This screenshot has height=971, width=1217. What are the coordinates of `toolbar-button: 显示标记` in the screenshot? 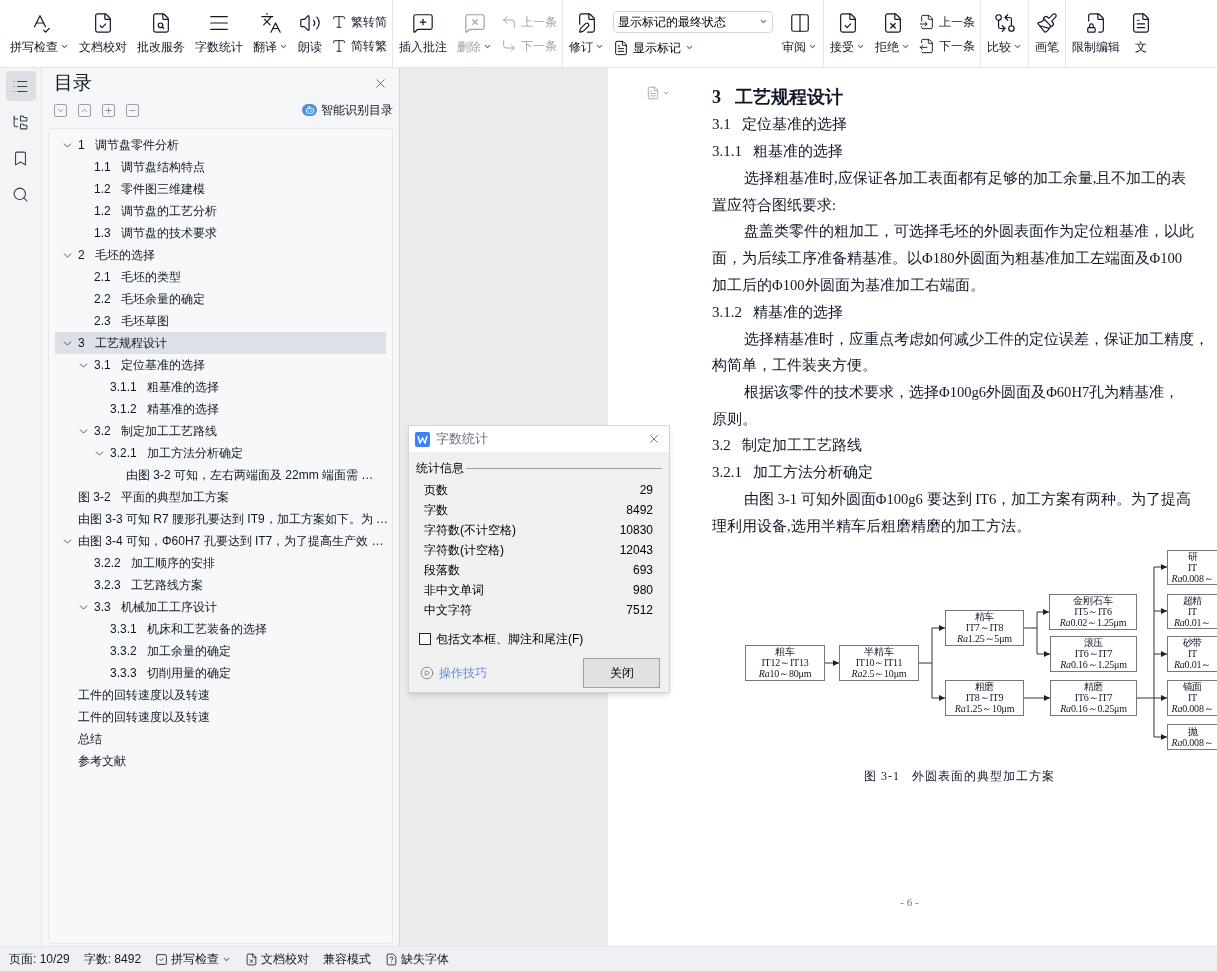 It's located at (693, 47).